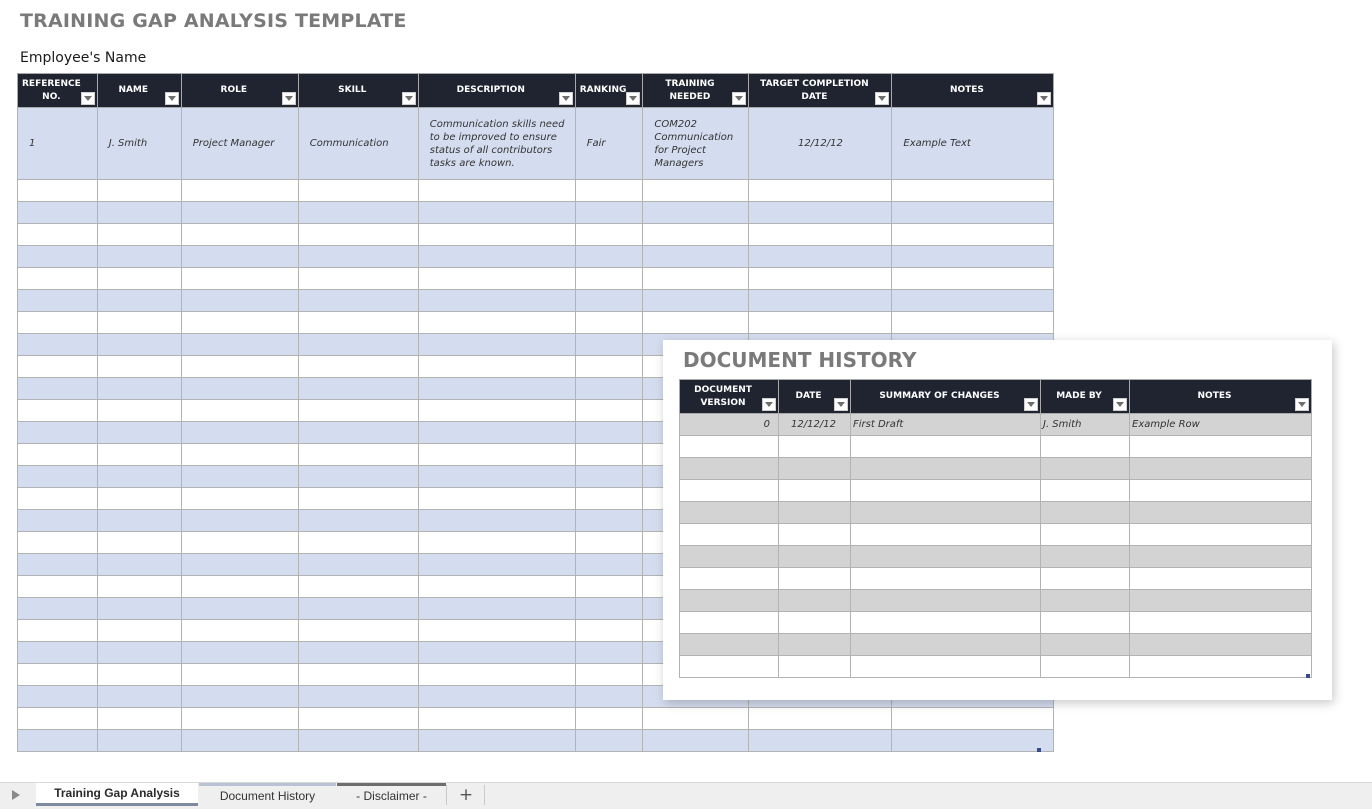 The height and width of the screenshot is (809, 1372). Describe the element at coordinates (945, 396) in the screenshot. I see `dh-column-header-summary-of-changes: SUMMARY OF CHANGES` at that location.